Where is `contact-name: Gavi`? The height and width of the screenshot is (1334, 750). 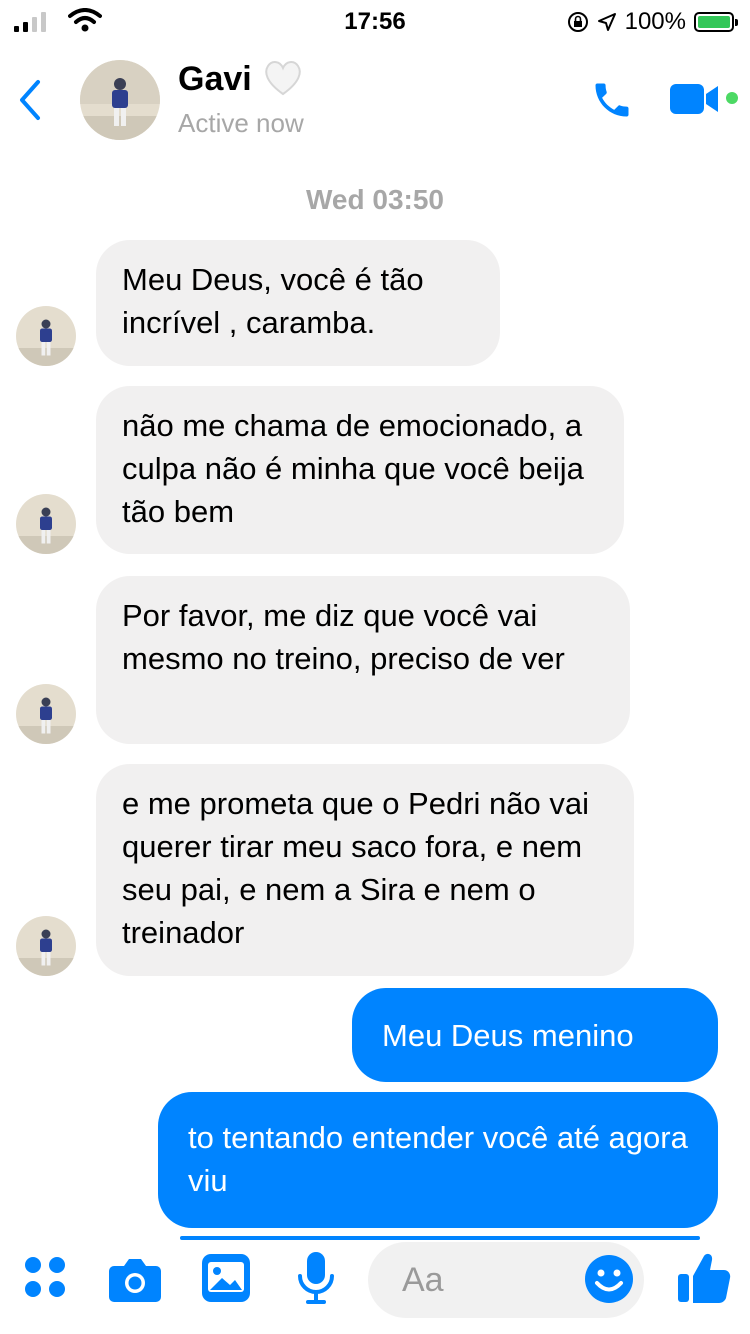 contact-name: Gavi is located at coordinates (215, 79).